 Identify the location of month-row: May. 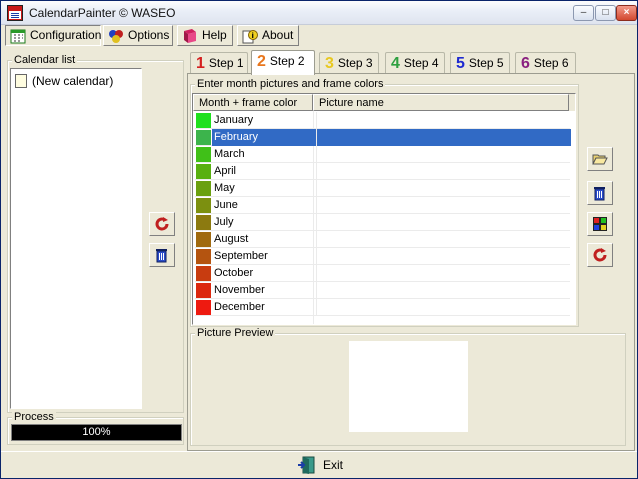
(382, 188).